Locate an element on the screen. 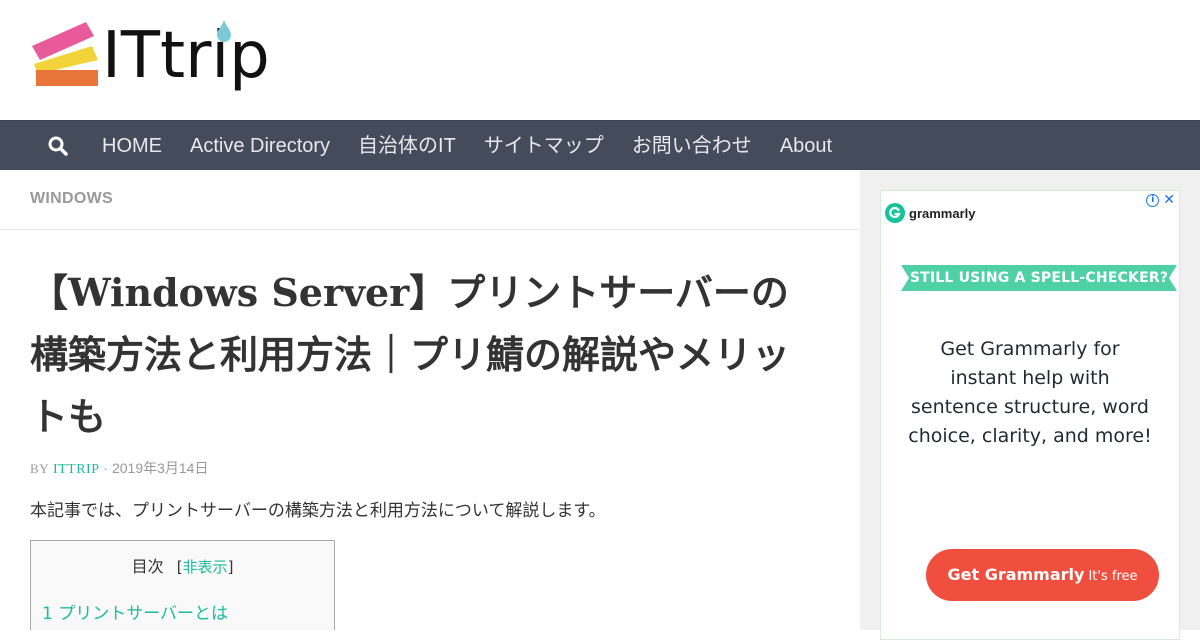 This screenshot has width=1200, height=640. ad-choices: i ✕ is located at coordinates (1160, 200).